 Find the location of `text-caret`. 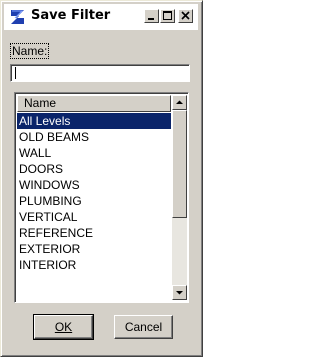

text-caret is located at coordinates (15, 73).